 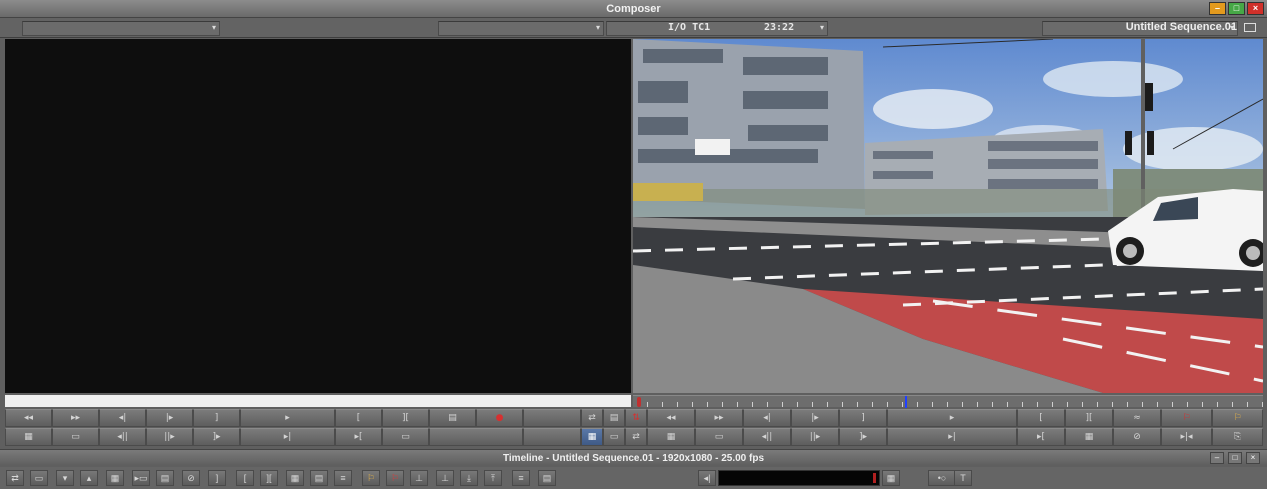 What do you see at coordinates (952, 437) in the screenshot?
I see `rec-play-to-out-button: ▸|` at bounding box center [952, 437].